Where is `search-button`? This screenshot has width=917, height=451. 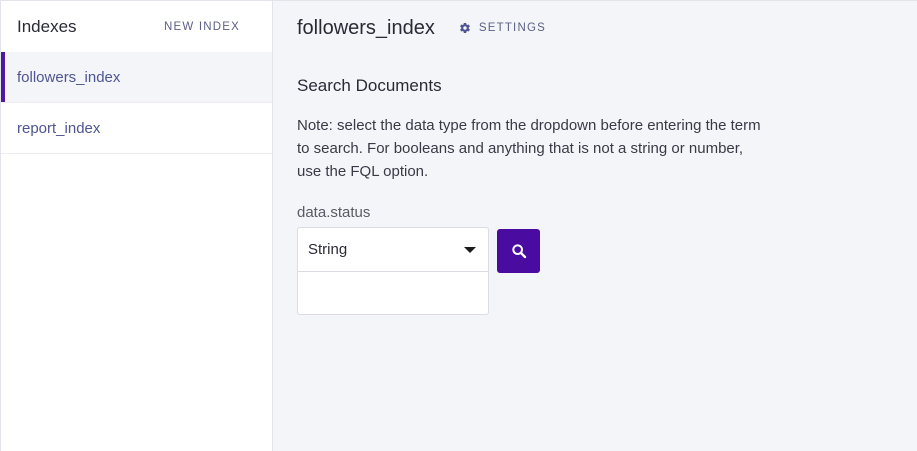 search-button is located at coordinates (518, 251).